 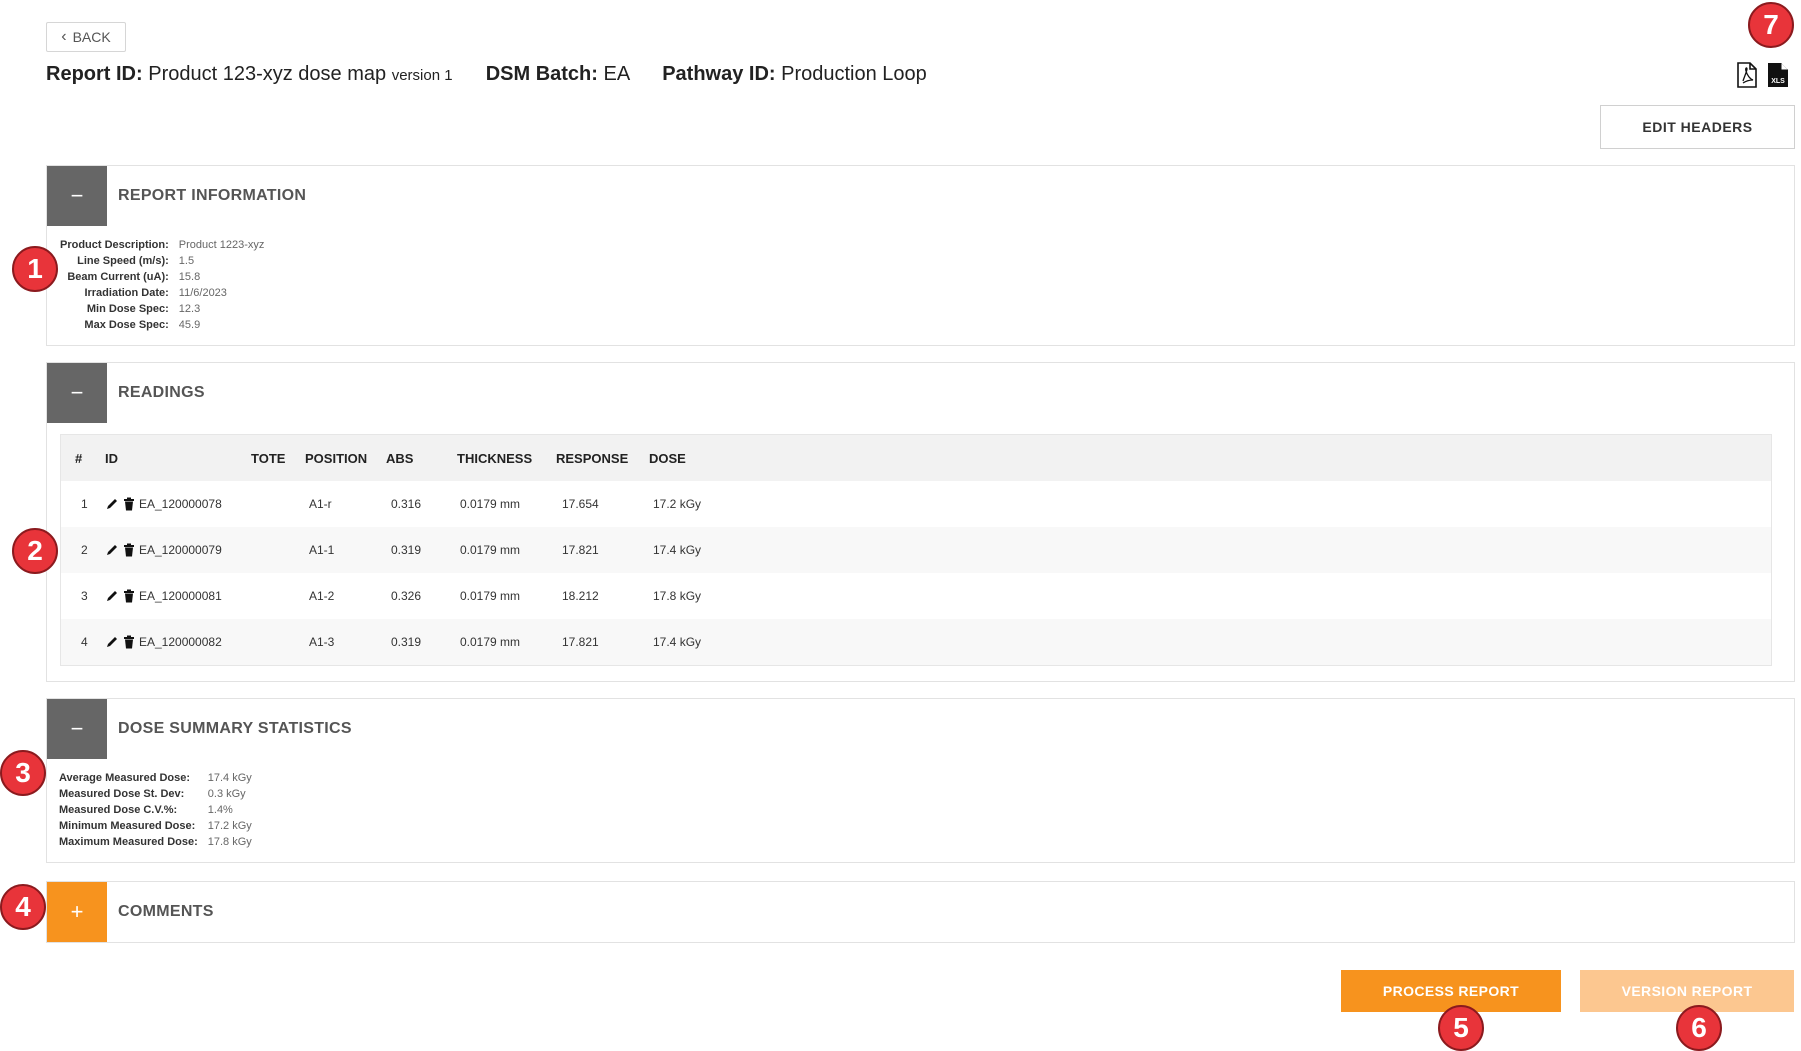 I want to click on callout-marker-6: 6, so click(x=1699, y=1028).